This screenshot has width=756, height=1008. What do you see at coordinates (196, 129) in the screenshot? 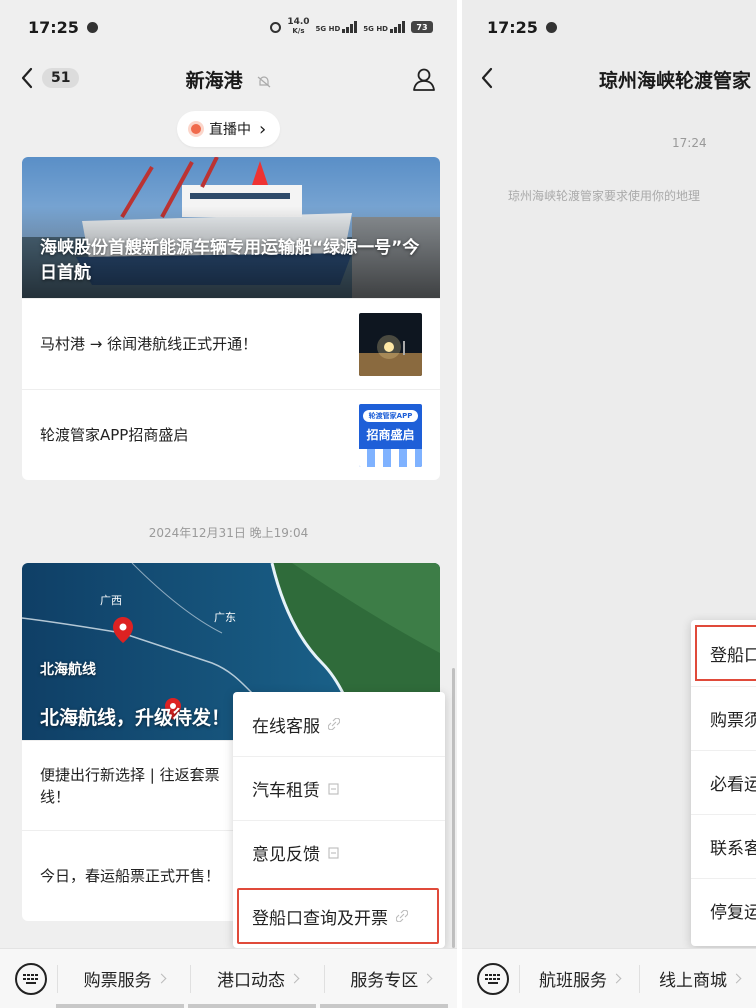
I see `live-dot-icon` at bounding box center [196, 129].